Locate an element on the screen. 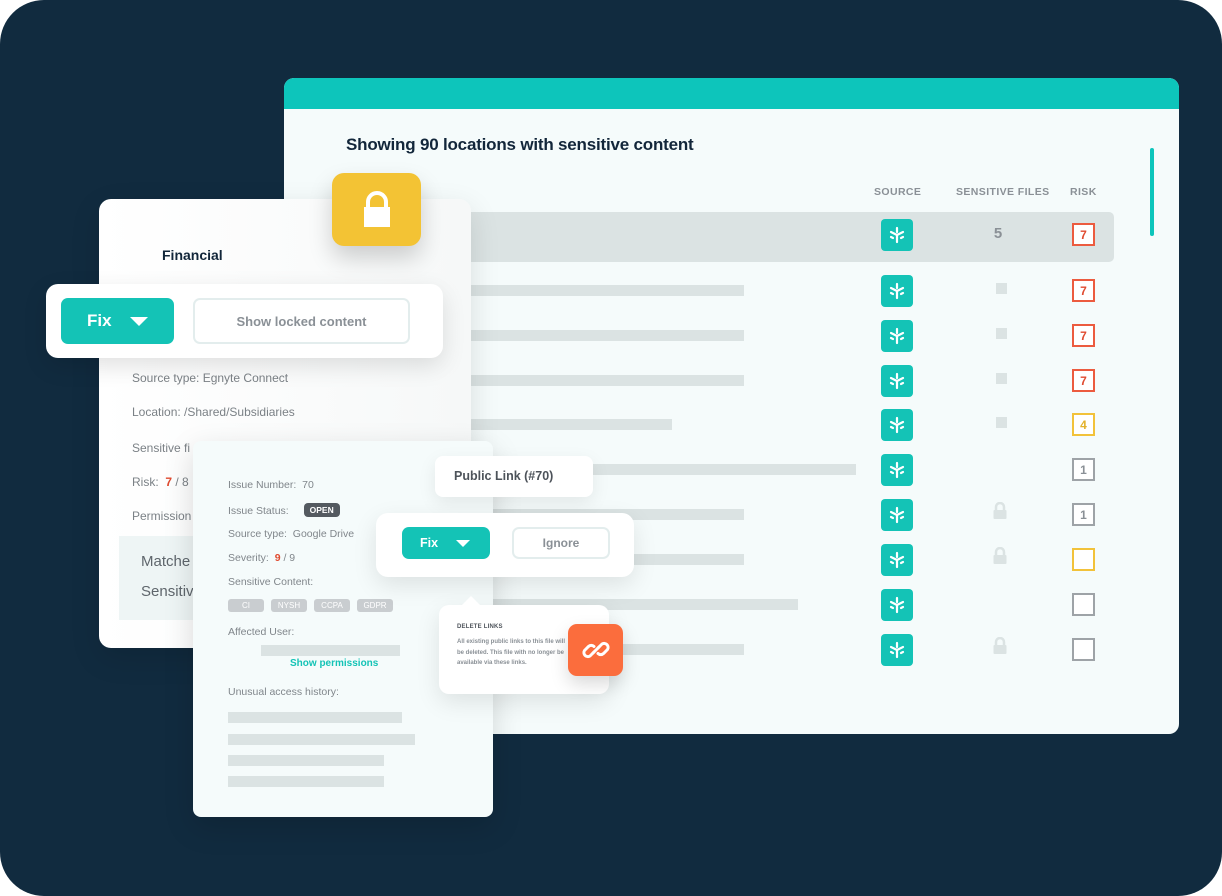 The image size is (1222, 896). risk-max: / 8 is located at coordinates (182, 482).